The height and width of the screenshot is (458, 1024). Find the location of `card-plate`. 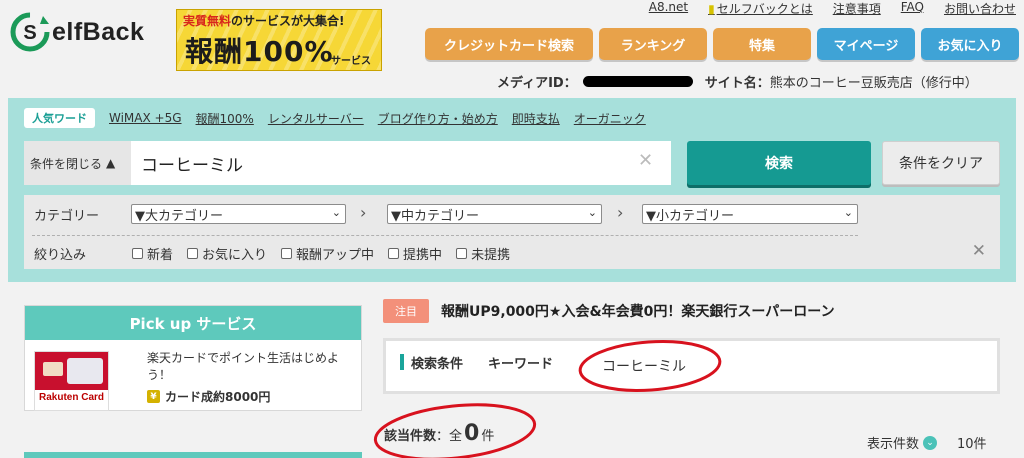

card-plate is located at coordinates (85, 371).